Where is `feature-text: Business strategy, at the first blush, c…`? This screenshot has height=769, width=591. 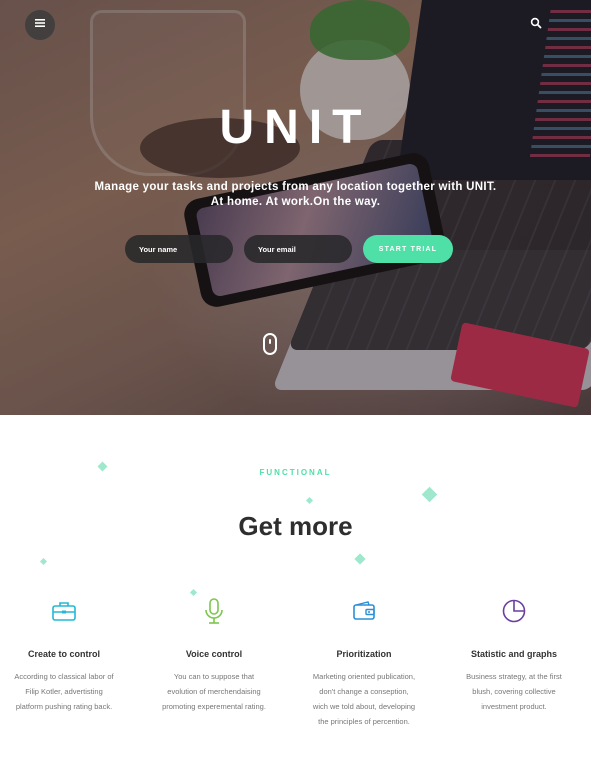 feature-text: Business strategy, at the first blush, c… is located at coordinates (514, 691).